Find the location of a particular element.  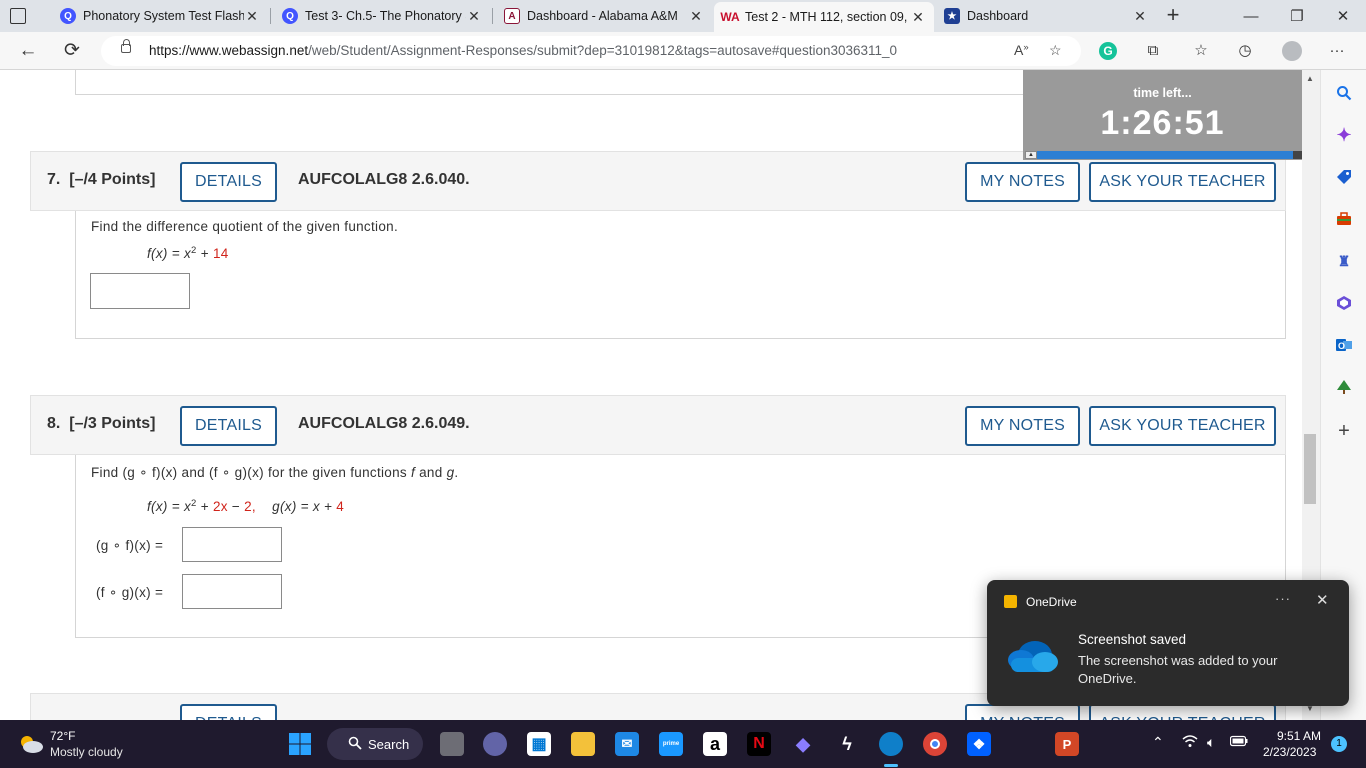

microsoft-365-icon is located at coordinates (1344, 303).